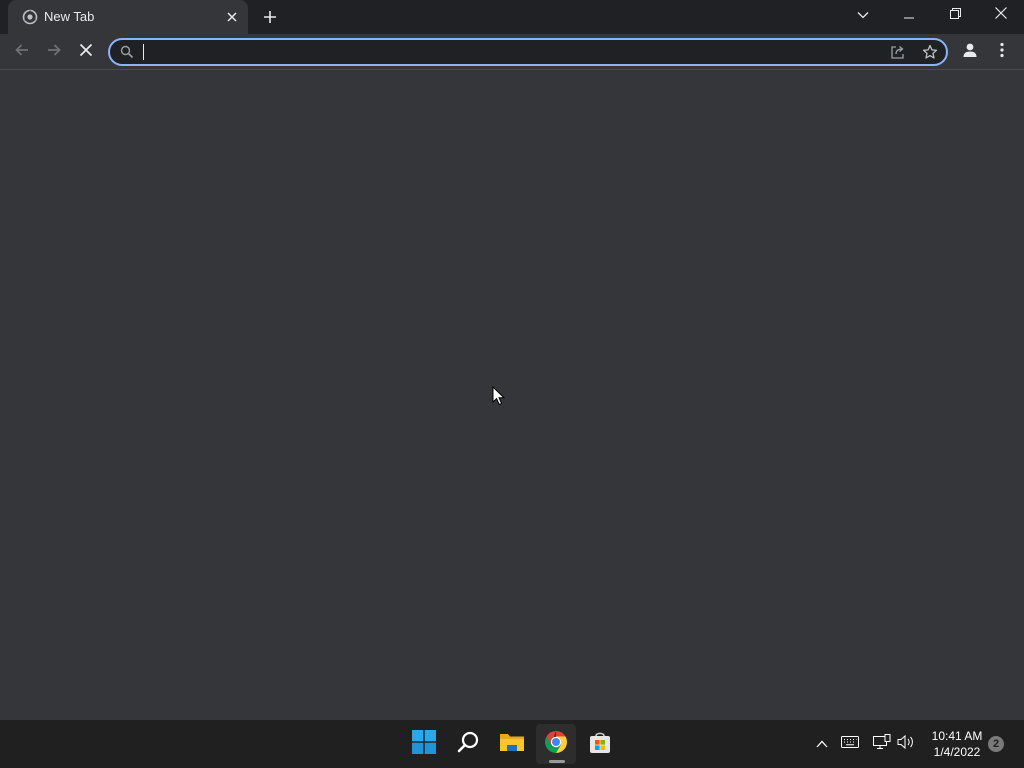  I want to click on arrow-right-icon, so click(54, 52).